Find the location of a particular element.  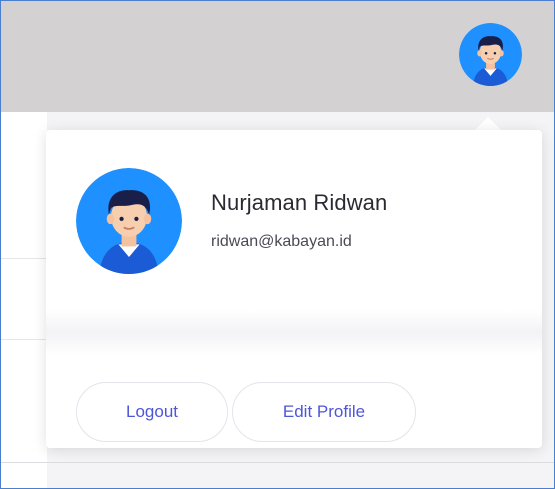

section-separator is located at coordinates (294, 332).